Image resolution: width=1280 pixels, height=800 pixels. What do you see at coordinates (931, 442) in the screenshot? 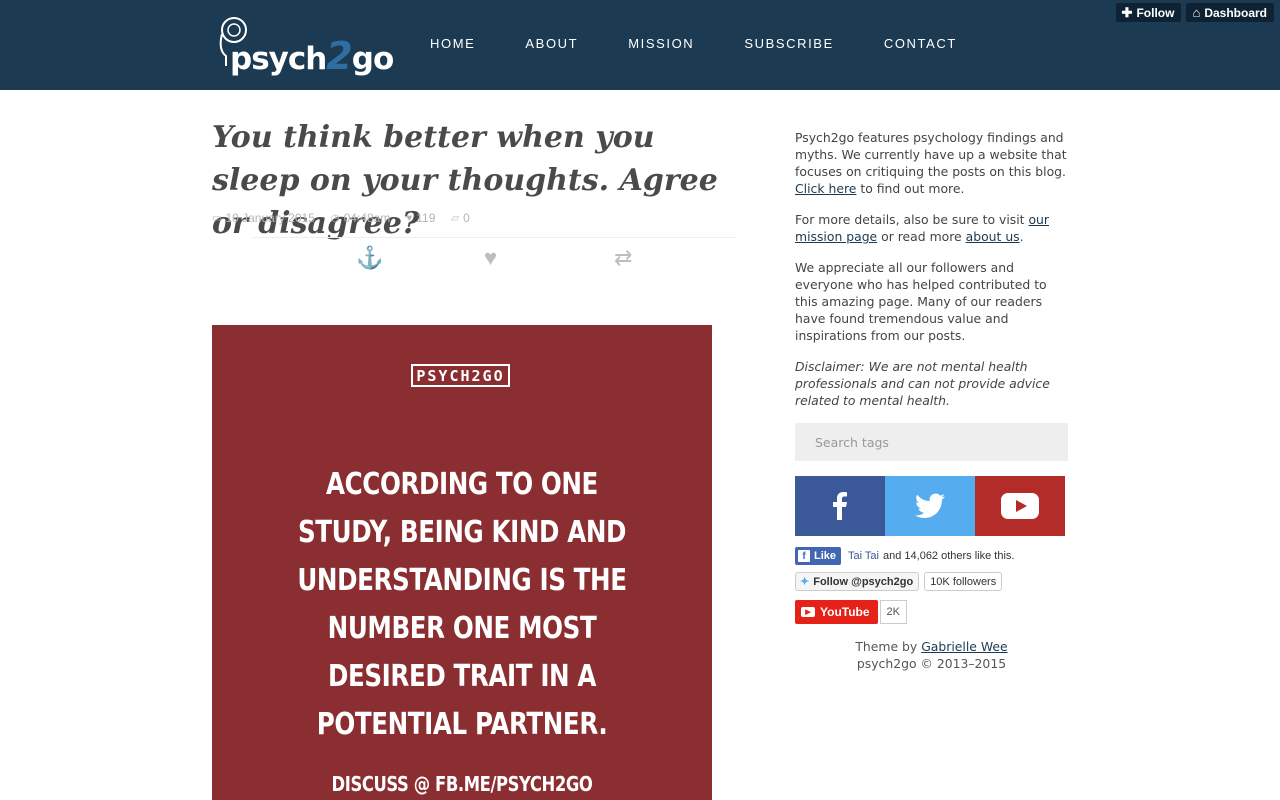
I see `search-tags-input` at bounding box center [931, 442].